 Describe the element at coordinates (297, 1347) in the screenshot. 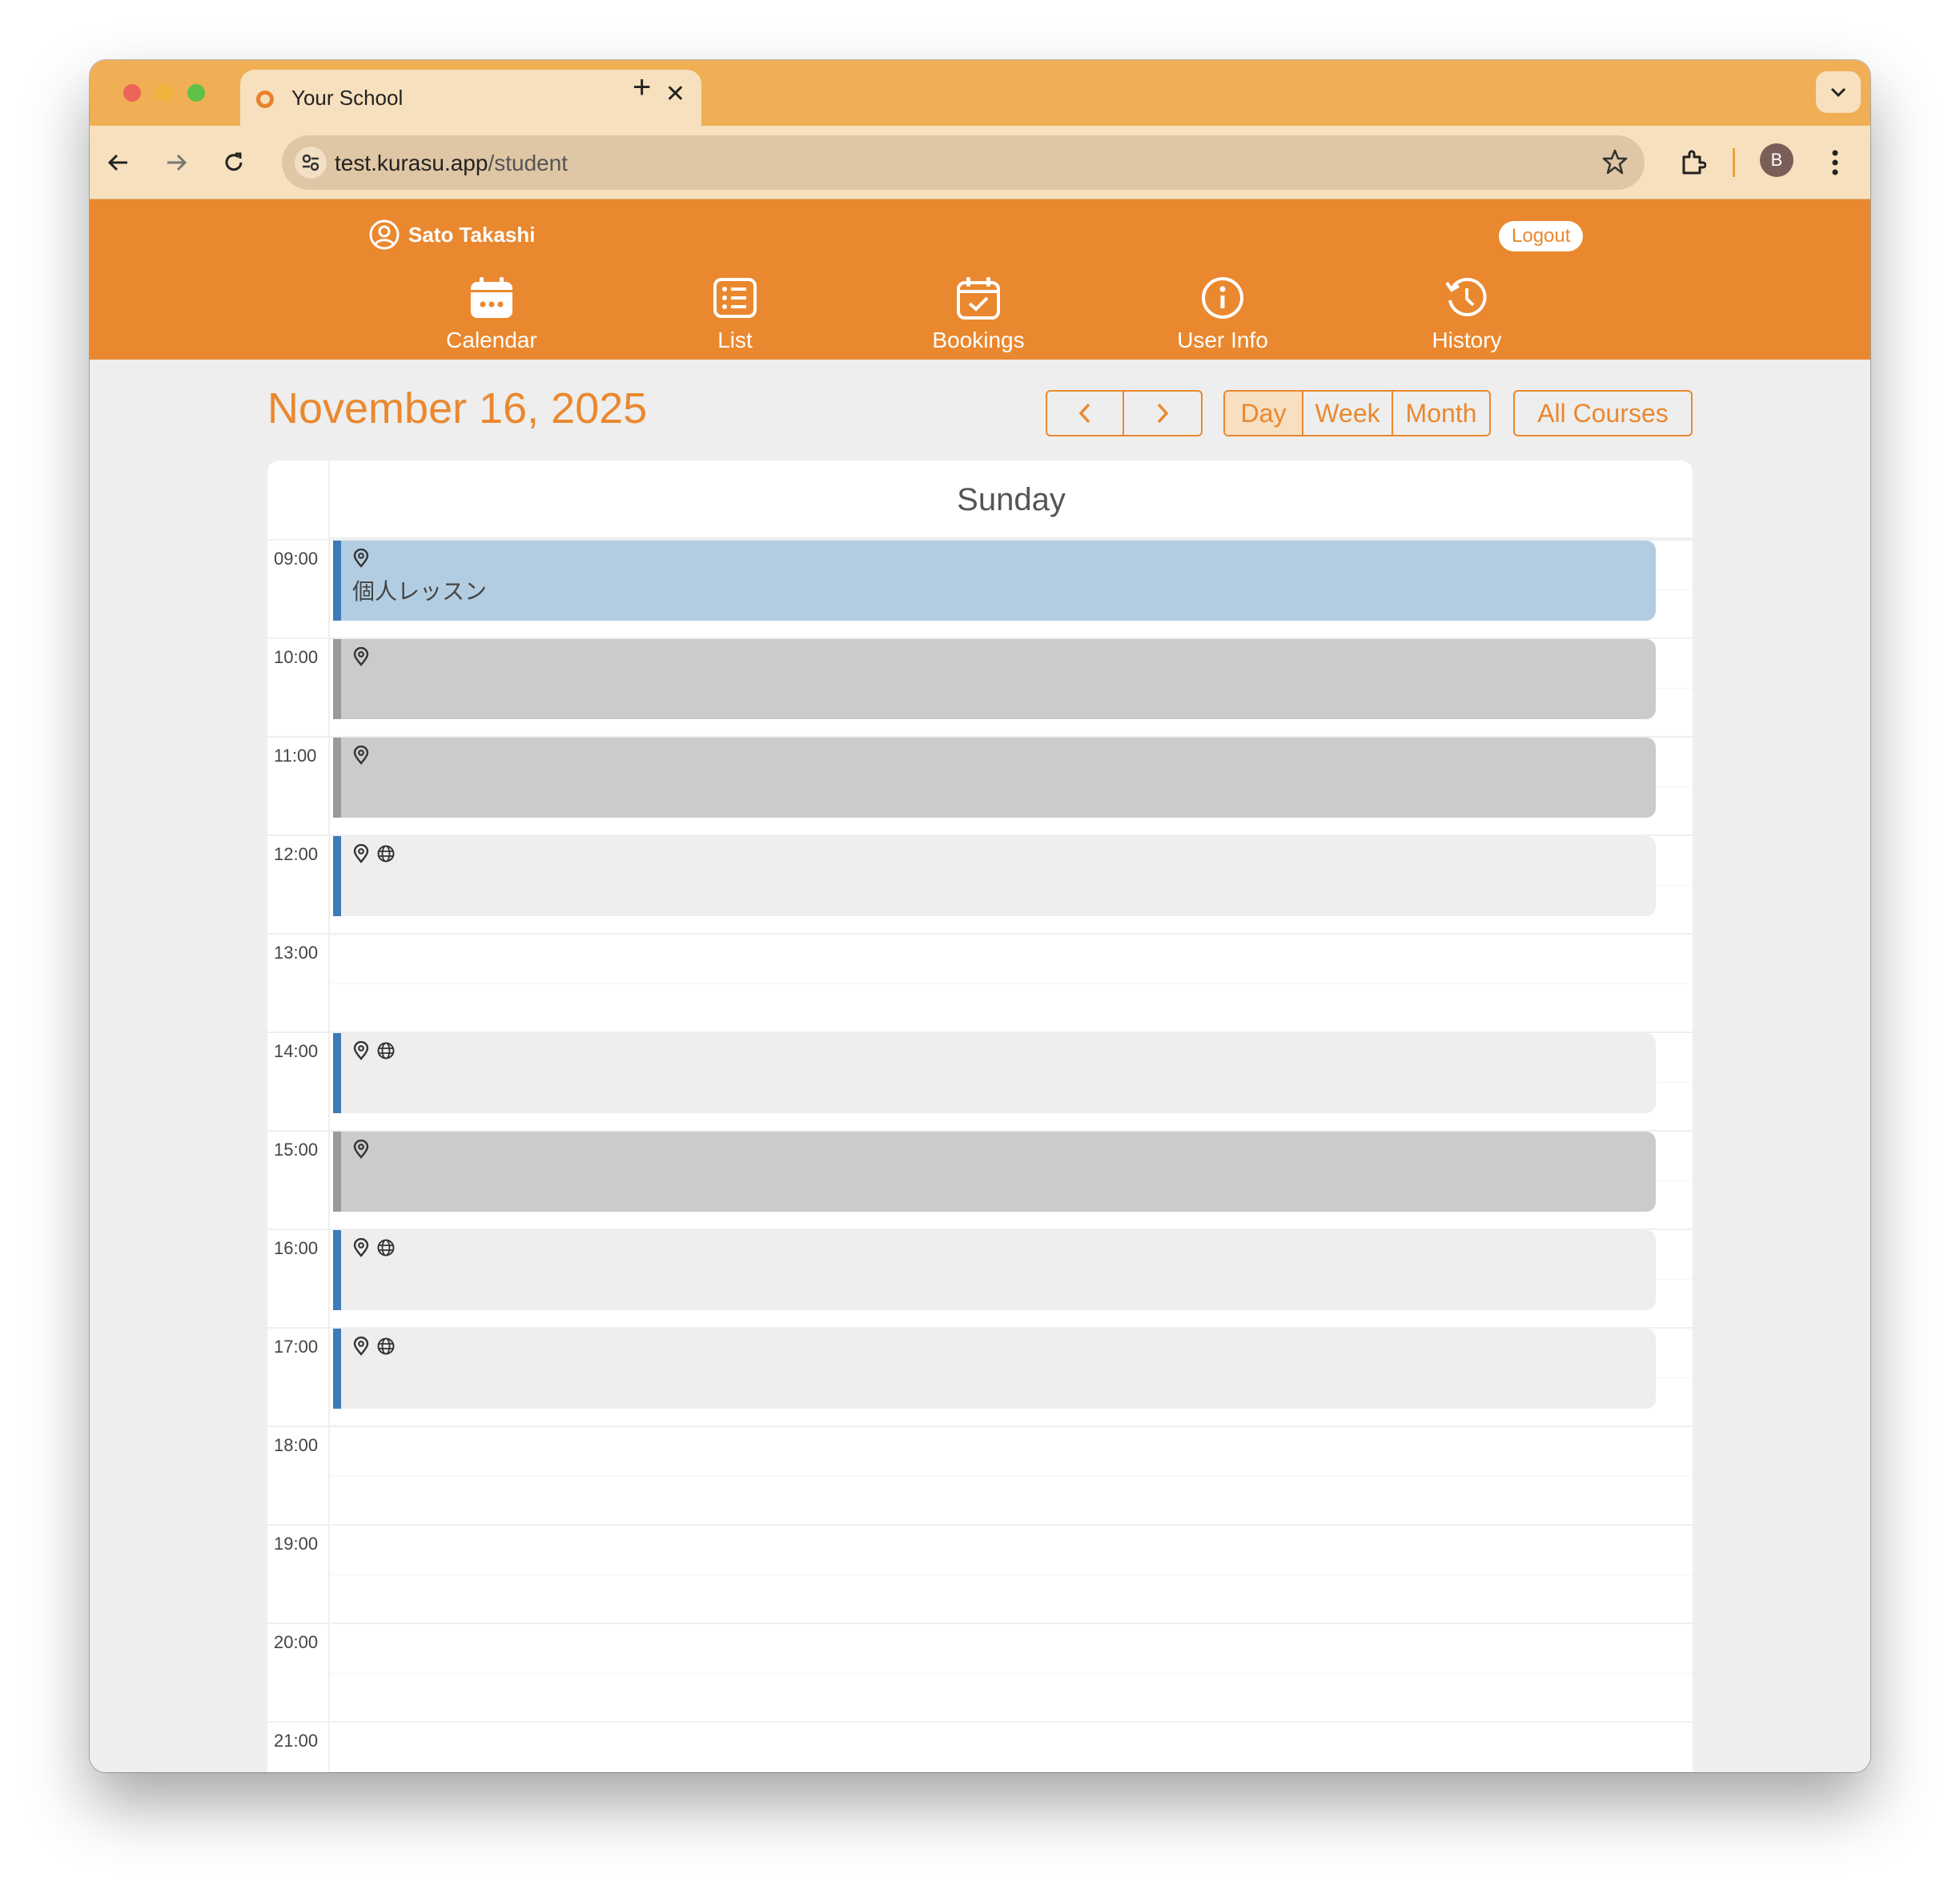

I see `hour-label: 17:00` at that location.